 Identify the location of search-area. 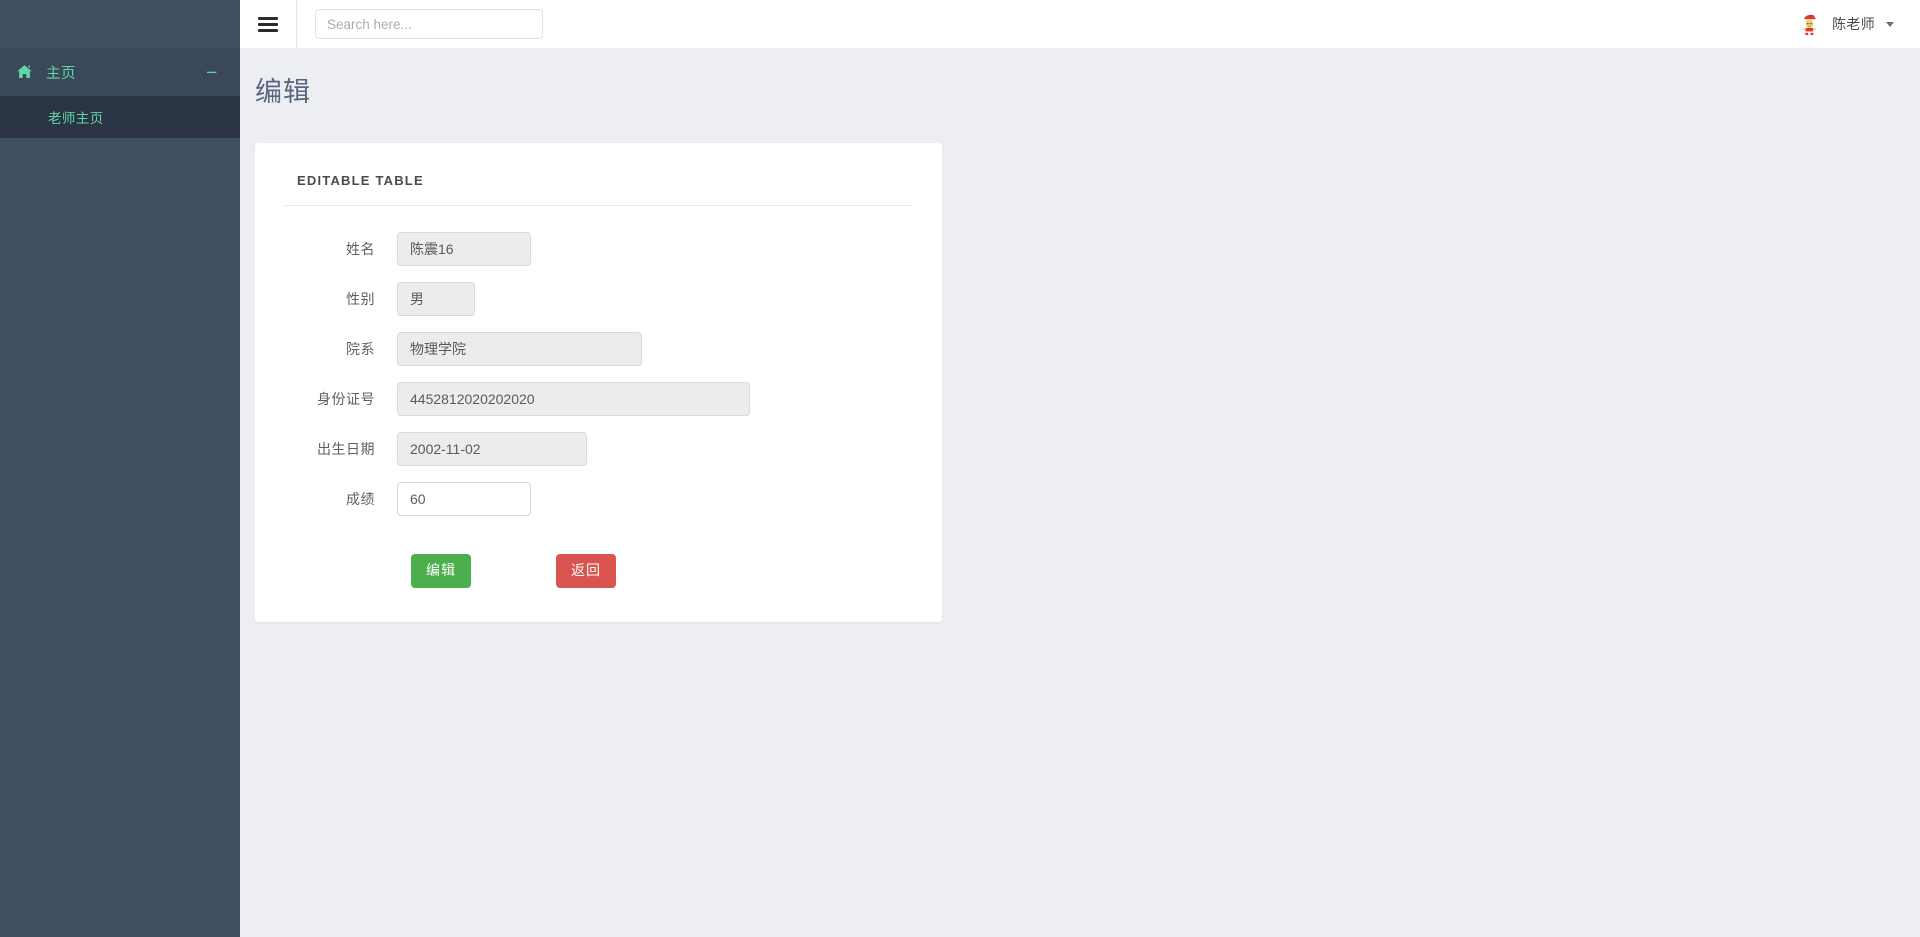
(420, 24).